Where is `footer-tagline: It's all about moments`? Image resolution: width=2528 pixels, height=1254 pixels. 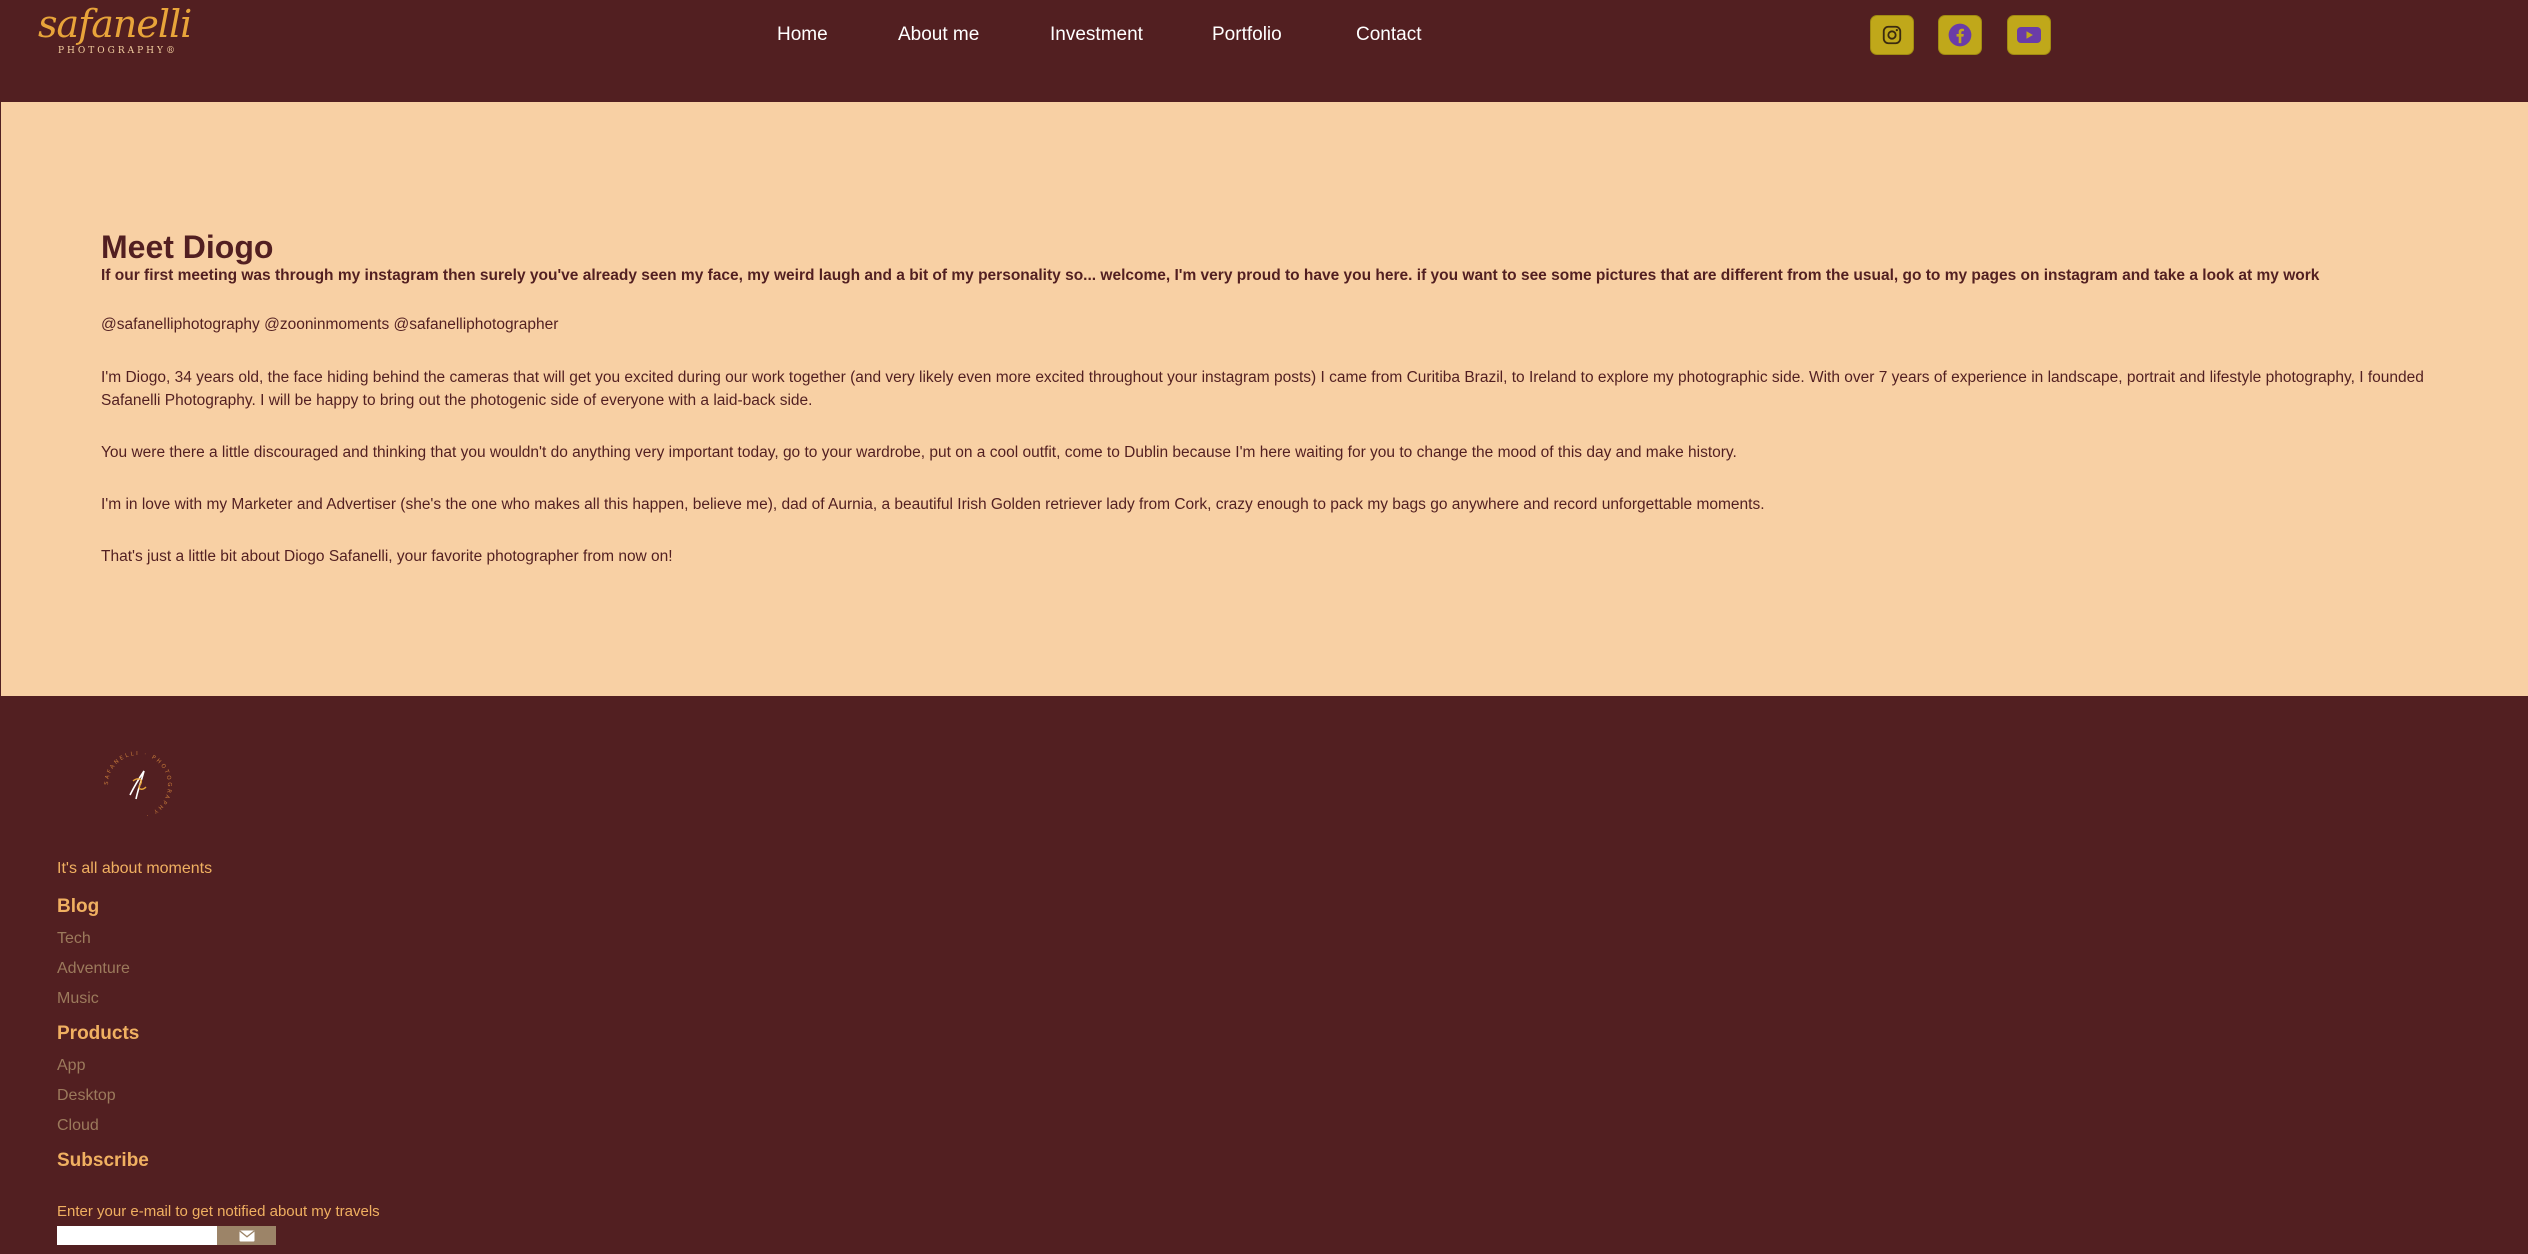 footer-tagline: It's all about moments is located at coordinates (135, 868).